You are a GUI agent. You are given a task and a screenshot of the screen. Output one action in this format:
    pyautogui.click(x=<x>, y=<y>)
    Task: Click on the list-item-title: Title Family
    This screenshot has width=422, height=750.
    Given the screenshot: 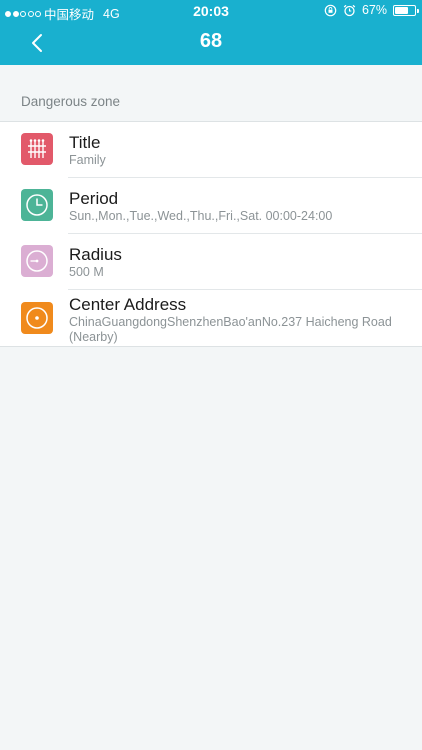 What is the action you would take?
    pyautogui.click(x=211, y=150)
    